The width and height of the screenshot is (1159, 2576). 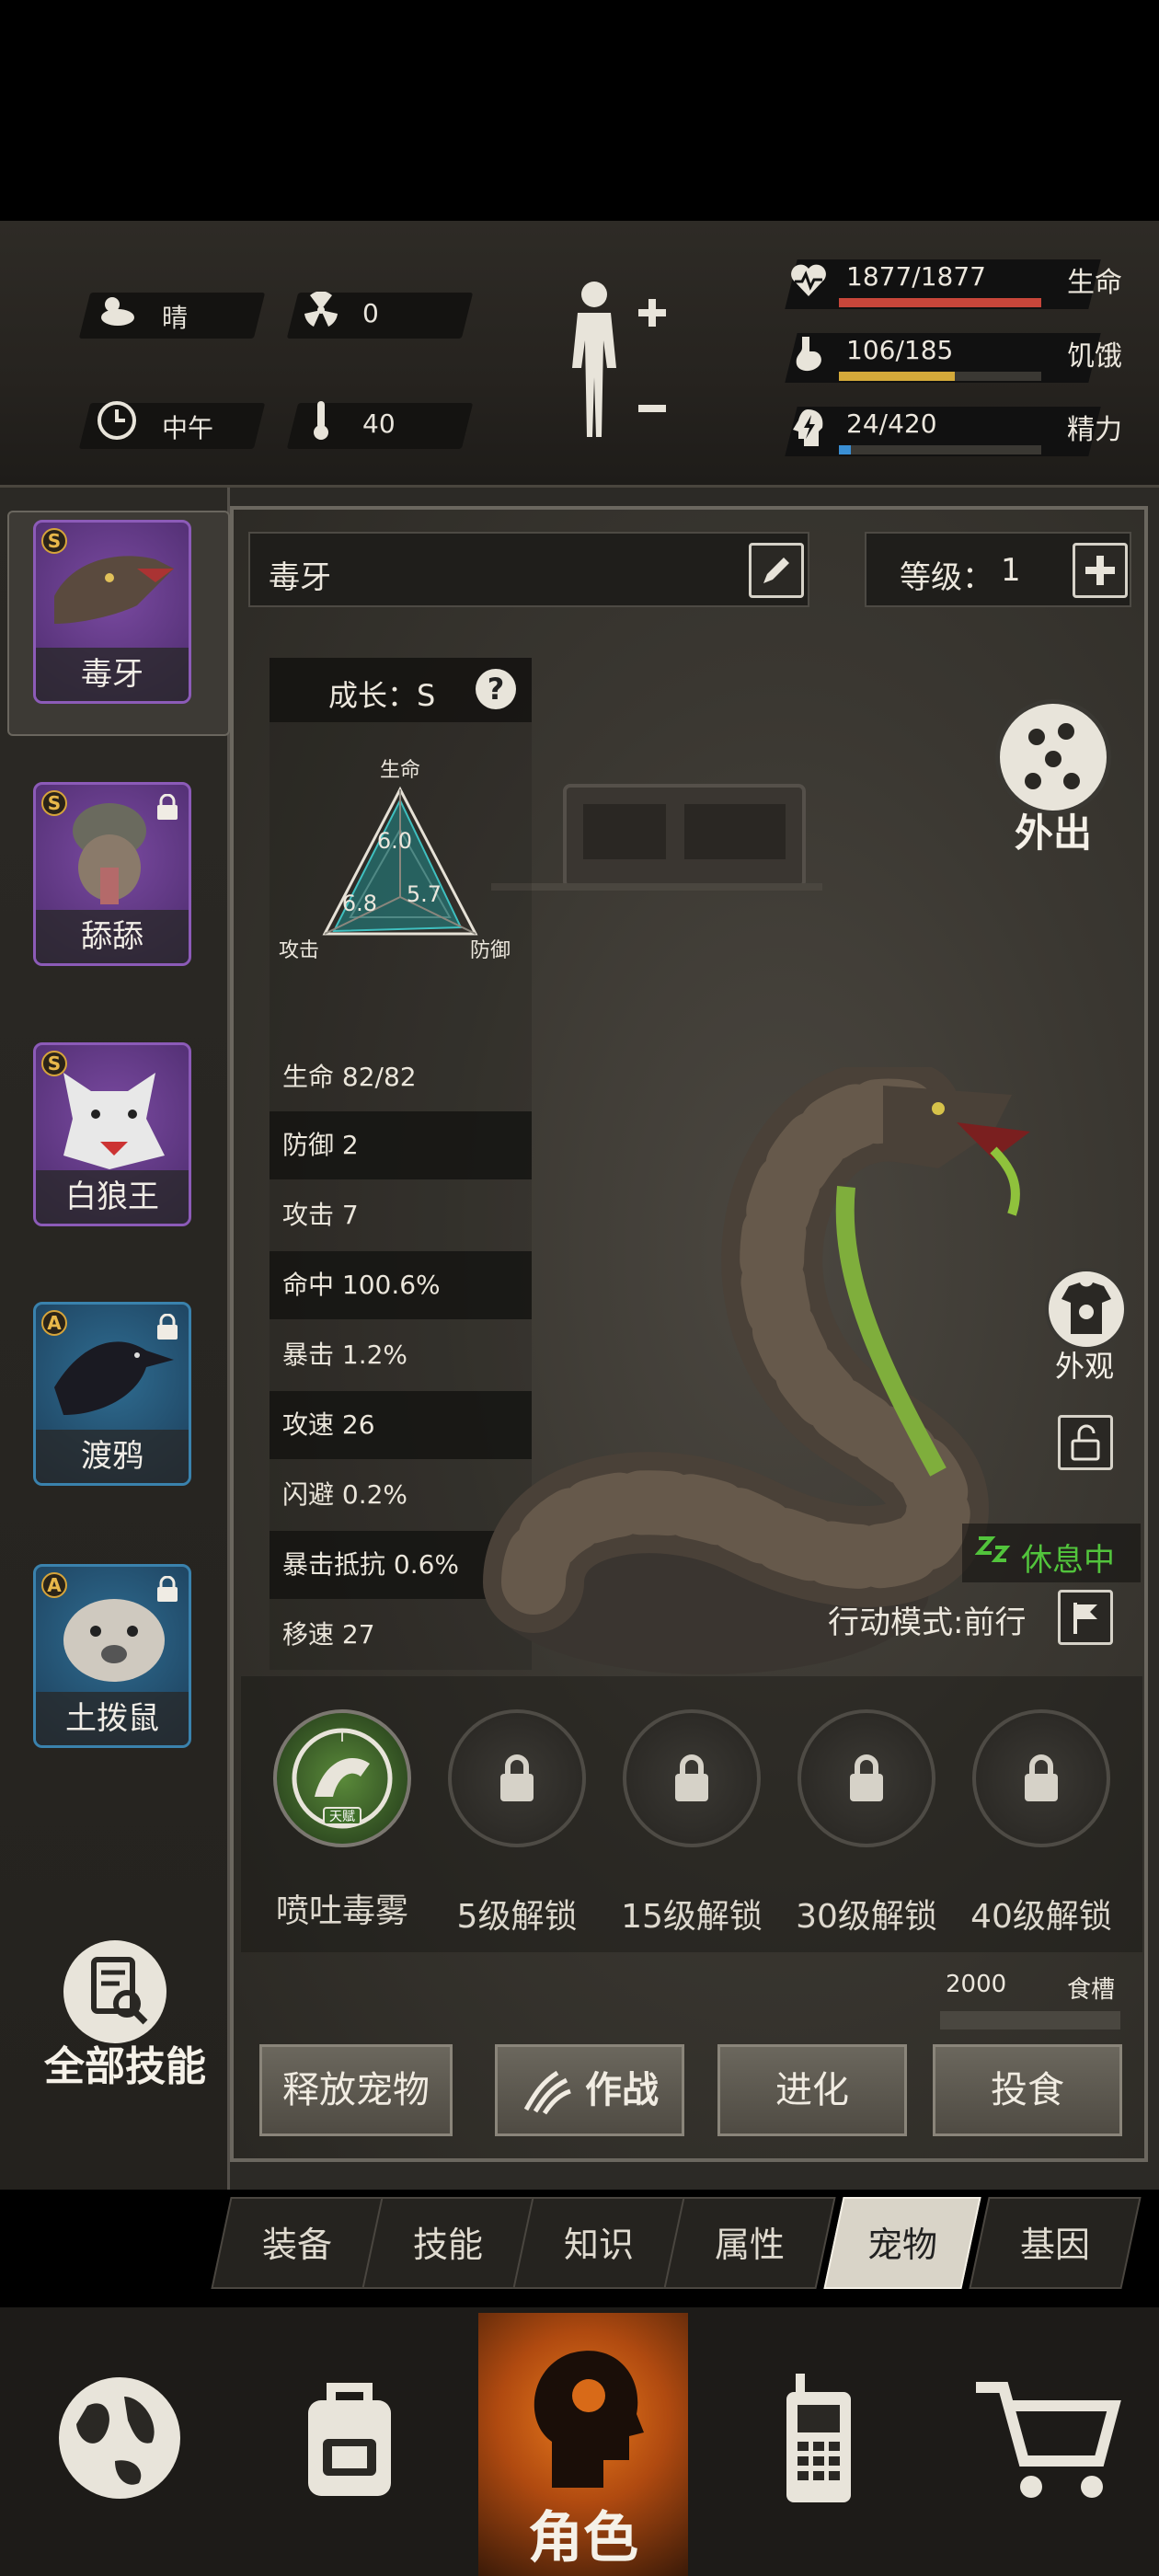 What do you see at coordinates (117, 310) in the screenshot?
I see `weather-icon` at bounding box center [117, 310].